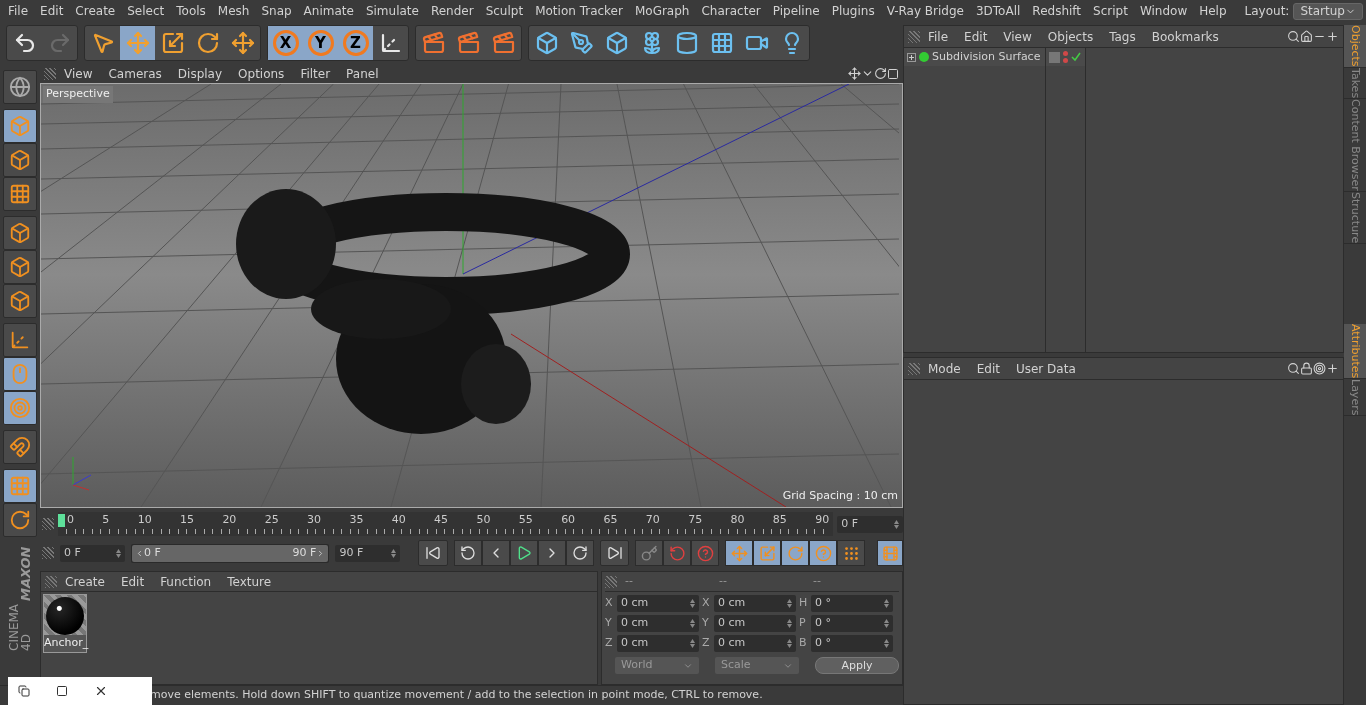 The image size is (1366, 705). What do you see at coordinates (191, 11) in the screenshot?
I see `menu-item: Tools` at bounding box center [191, 11].